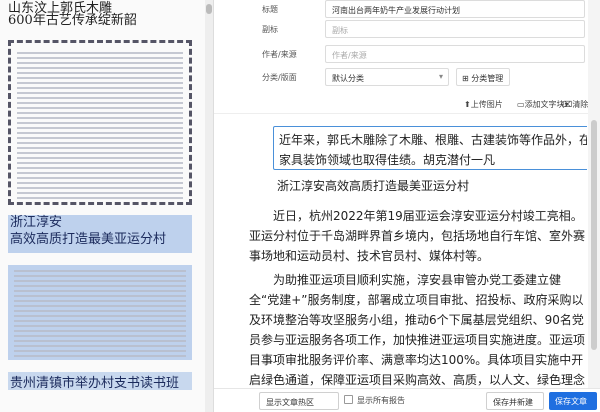 The height and width of the screenshot is (412, 600). What do you see at coordinates (348, 399) in the screenshot?
I see `show-all-reports-checkbox` at bounding box center [348, 399].